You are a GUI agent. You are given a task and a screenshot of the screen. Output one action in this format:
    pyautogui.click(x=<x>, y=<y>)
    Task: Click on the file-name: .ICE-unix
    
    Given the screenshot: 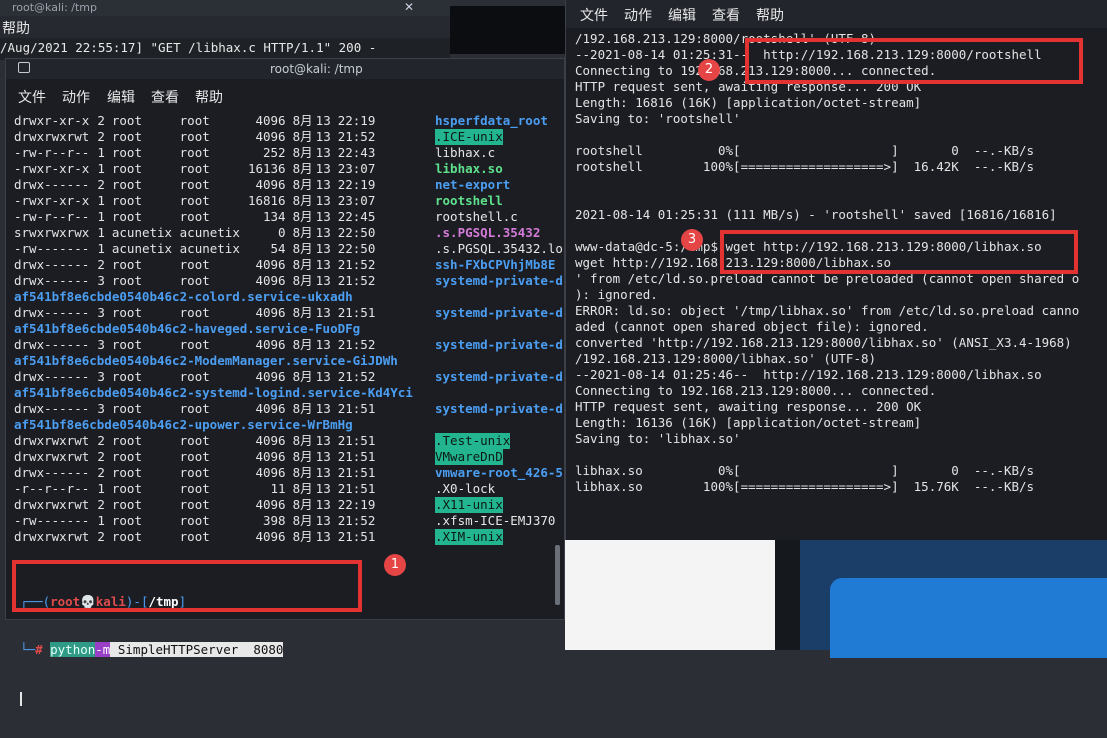 What is the action you would take?
    pyautogui.click(x=469, y=137)
    